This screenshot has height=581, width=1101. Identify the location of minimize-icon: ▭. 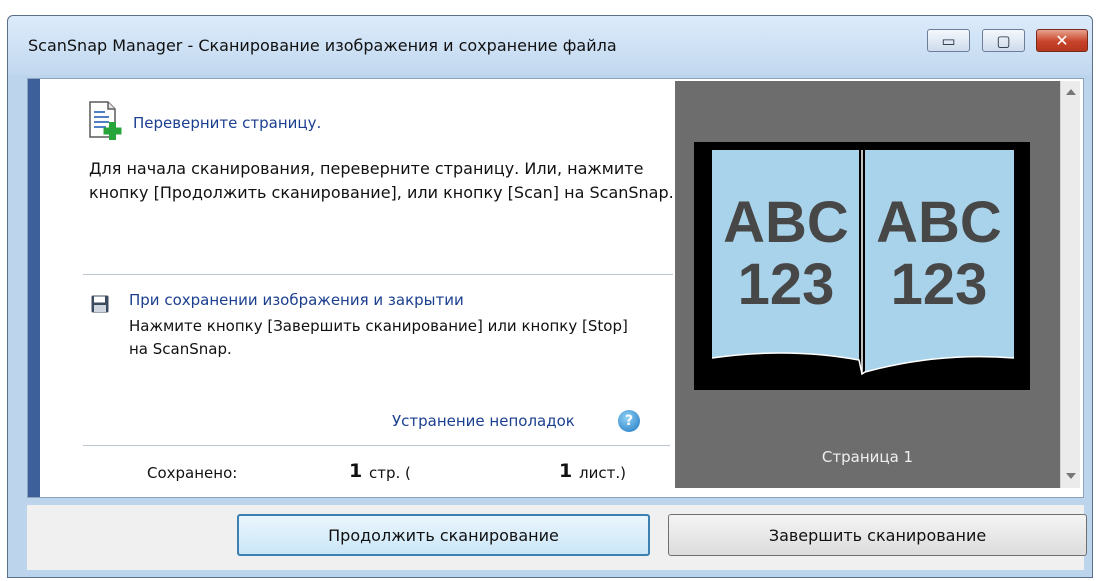
(948, 40).